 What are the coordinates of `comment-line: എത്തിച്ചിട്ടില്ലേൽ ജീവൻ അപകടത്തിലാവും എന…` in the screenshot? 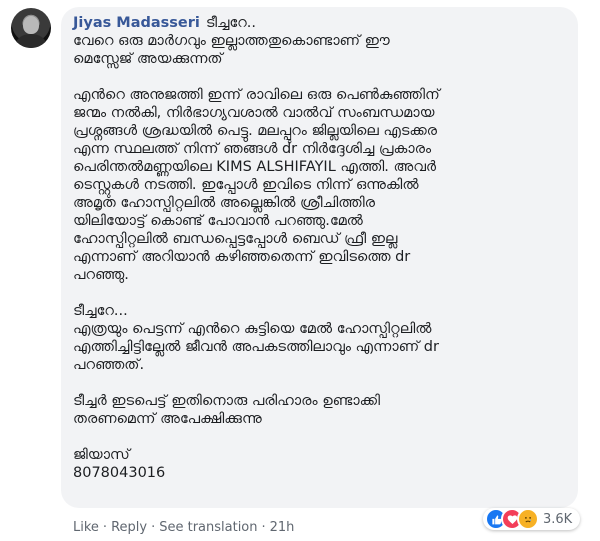 It's located at (256, 347).